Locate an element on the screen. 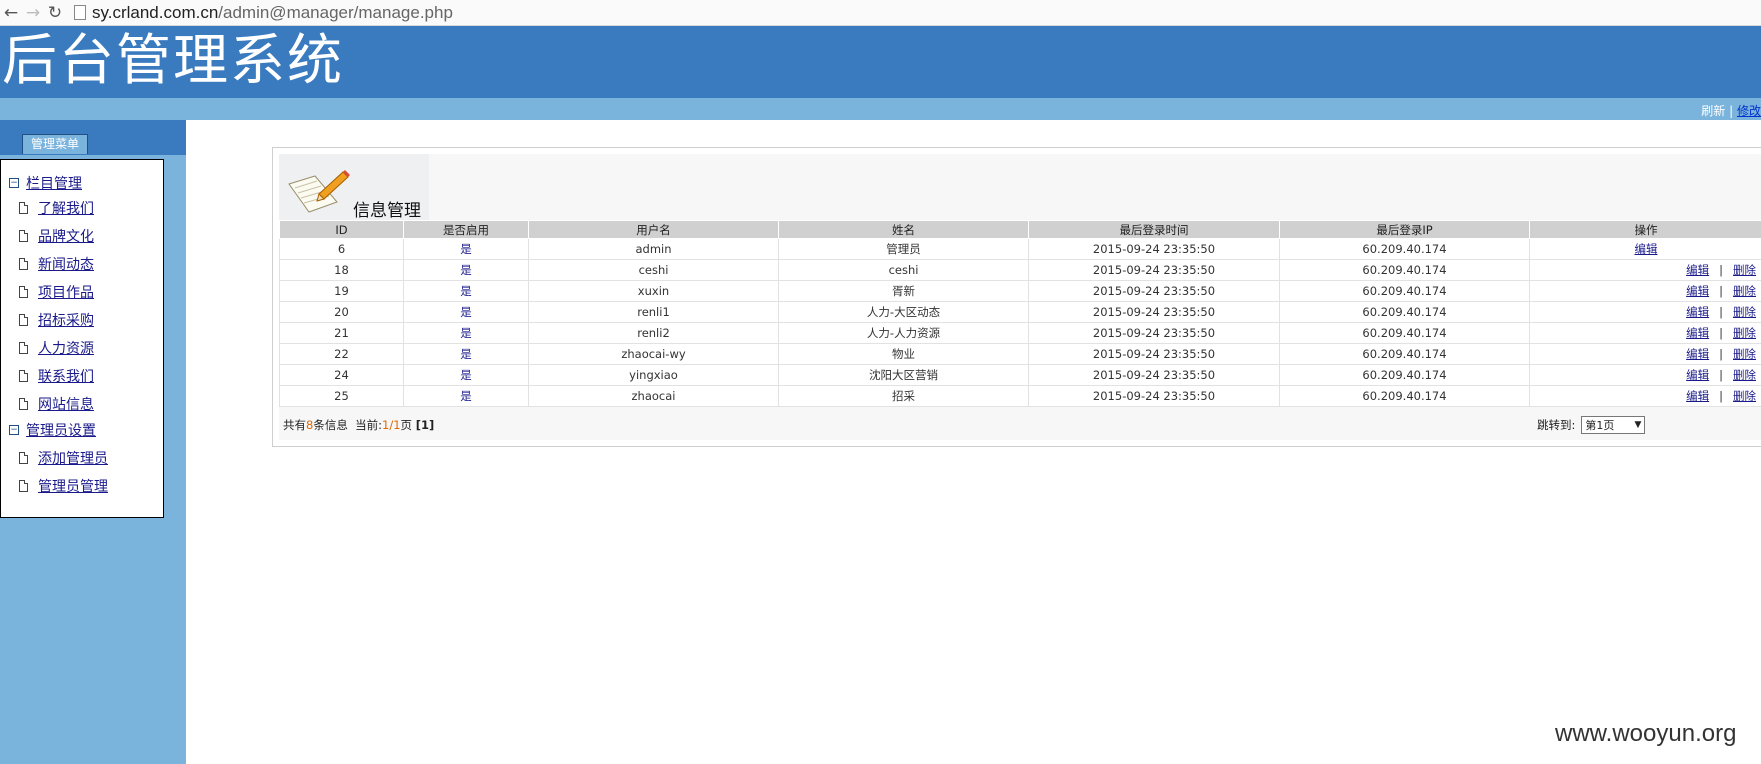  panel-title-area: 信息管理 is located at coordinates (354, 188).